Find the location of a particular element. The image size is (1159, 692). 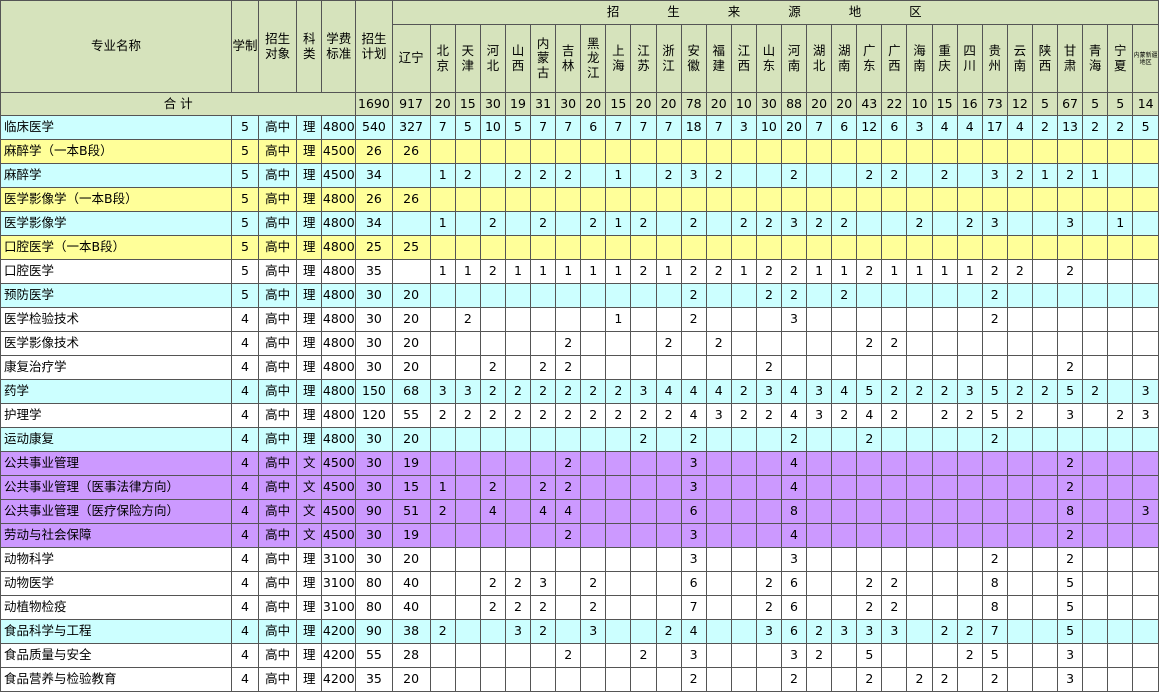

region-header: 湖北 is located at coordinates (819, 58).